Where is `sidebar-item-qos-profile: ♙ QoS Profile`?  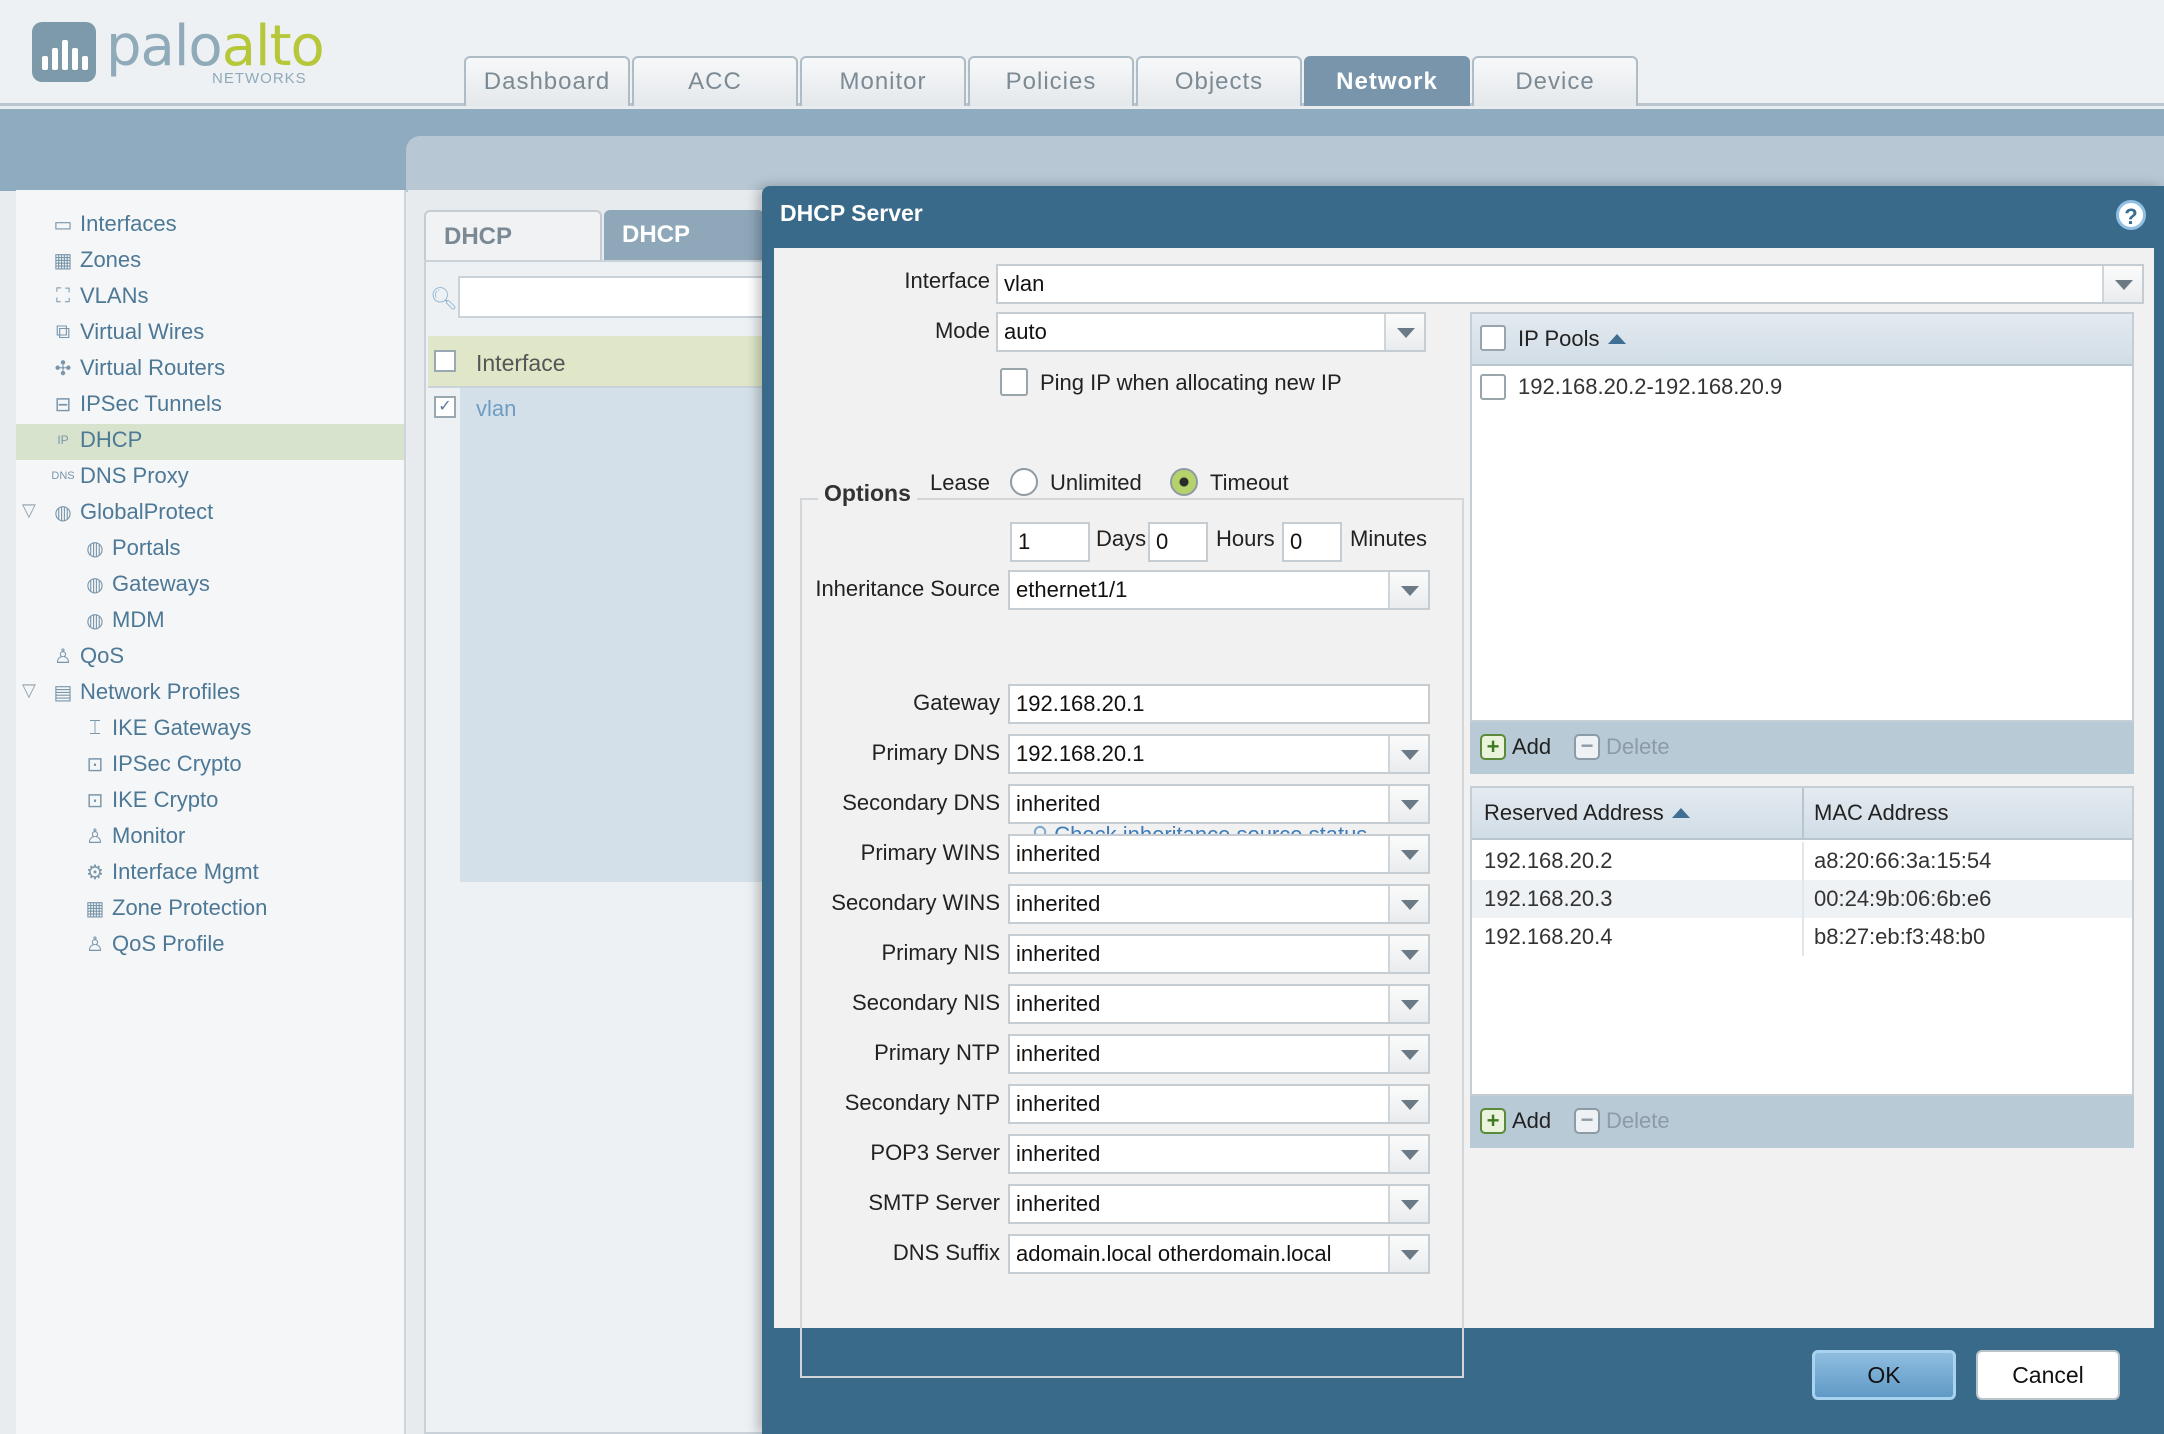
sidebar-item-qos-profile: ♙ QoS Profile is located at coordinates (152, 944).